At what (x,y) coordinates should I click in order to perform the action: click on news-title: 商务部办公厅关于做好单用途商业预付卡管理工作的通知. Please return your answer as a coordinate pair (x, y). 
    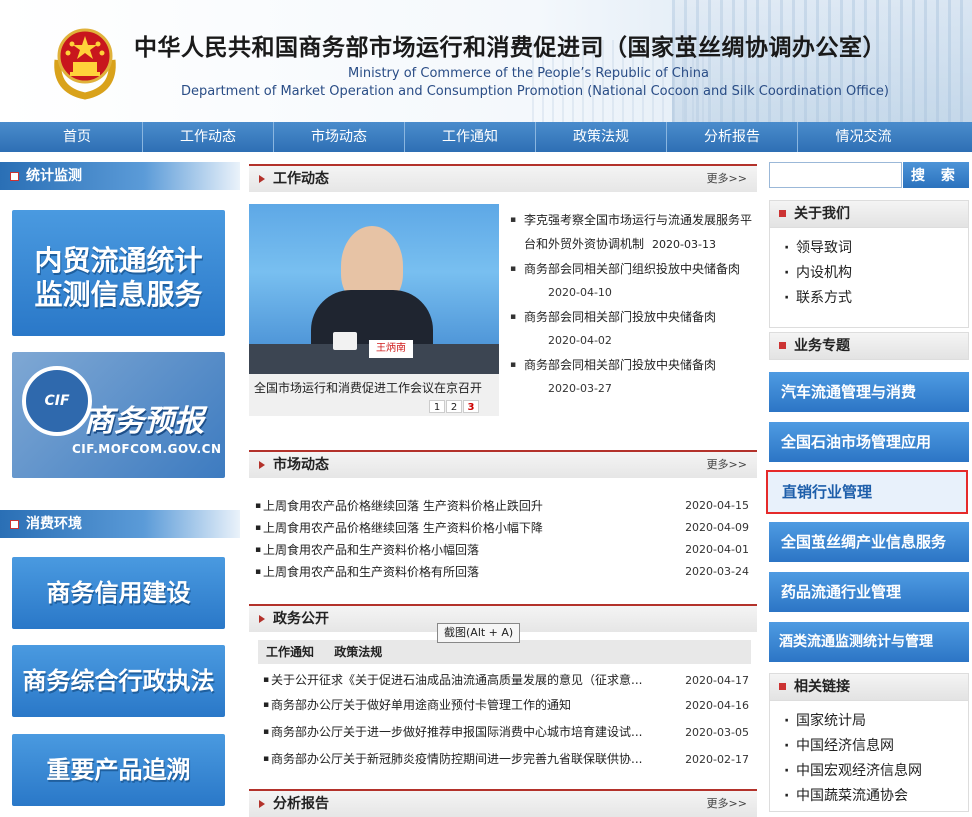
    Looking at the image, I should click on (421, 705).